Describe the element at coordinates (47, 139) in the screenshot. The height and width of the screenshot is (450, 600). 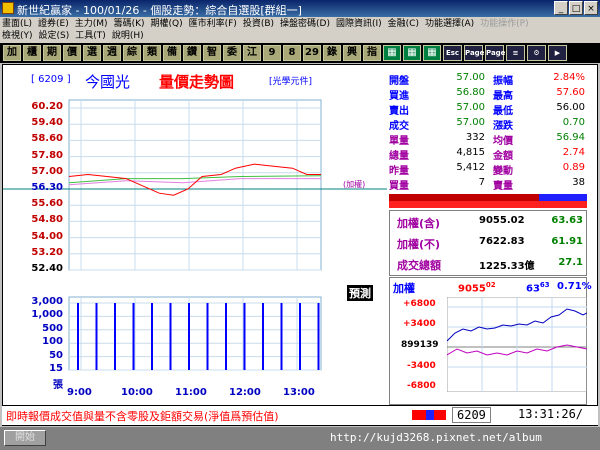
I see `price-tick-label: 58.60` at that location.